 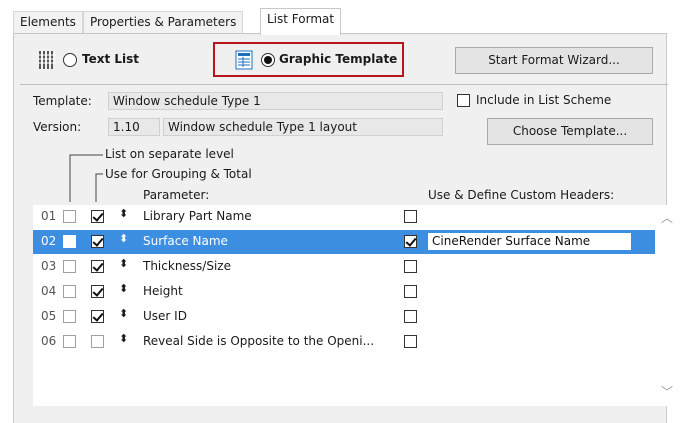 I want to click on row-number: 06, so click(x=49, y=341).